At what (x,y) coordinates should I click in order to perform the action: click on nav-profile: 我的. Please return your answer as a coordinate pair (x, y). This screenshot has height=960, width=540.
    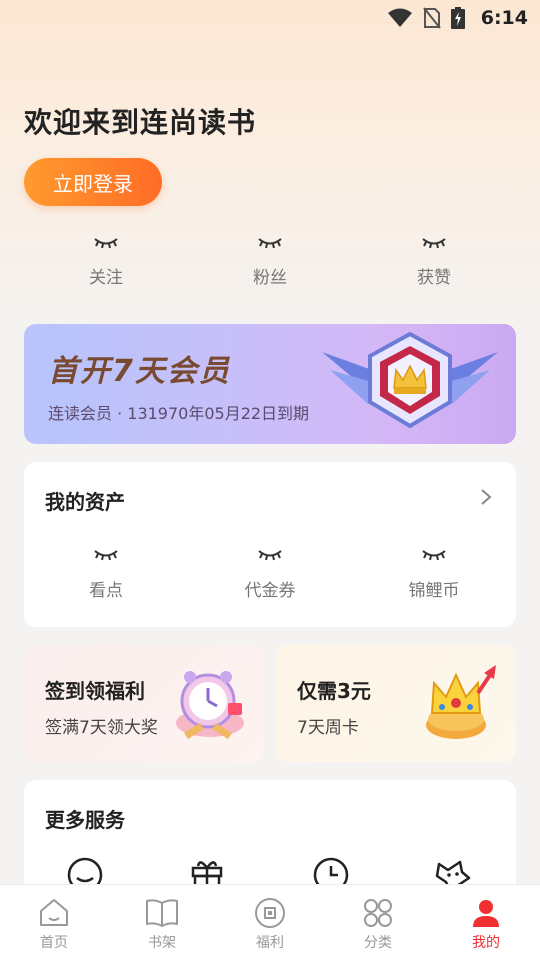
    Looking at the image, I should click on (486, 922).